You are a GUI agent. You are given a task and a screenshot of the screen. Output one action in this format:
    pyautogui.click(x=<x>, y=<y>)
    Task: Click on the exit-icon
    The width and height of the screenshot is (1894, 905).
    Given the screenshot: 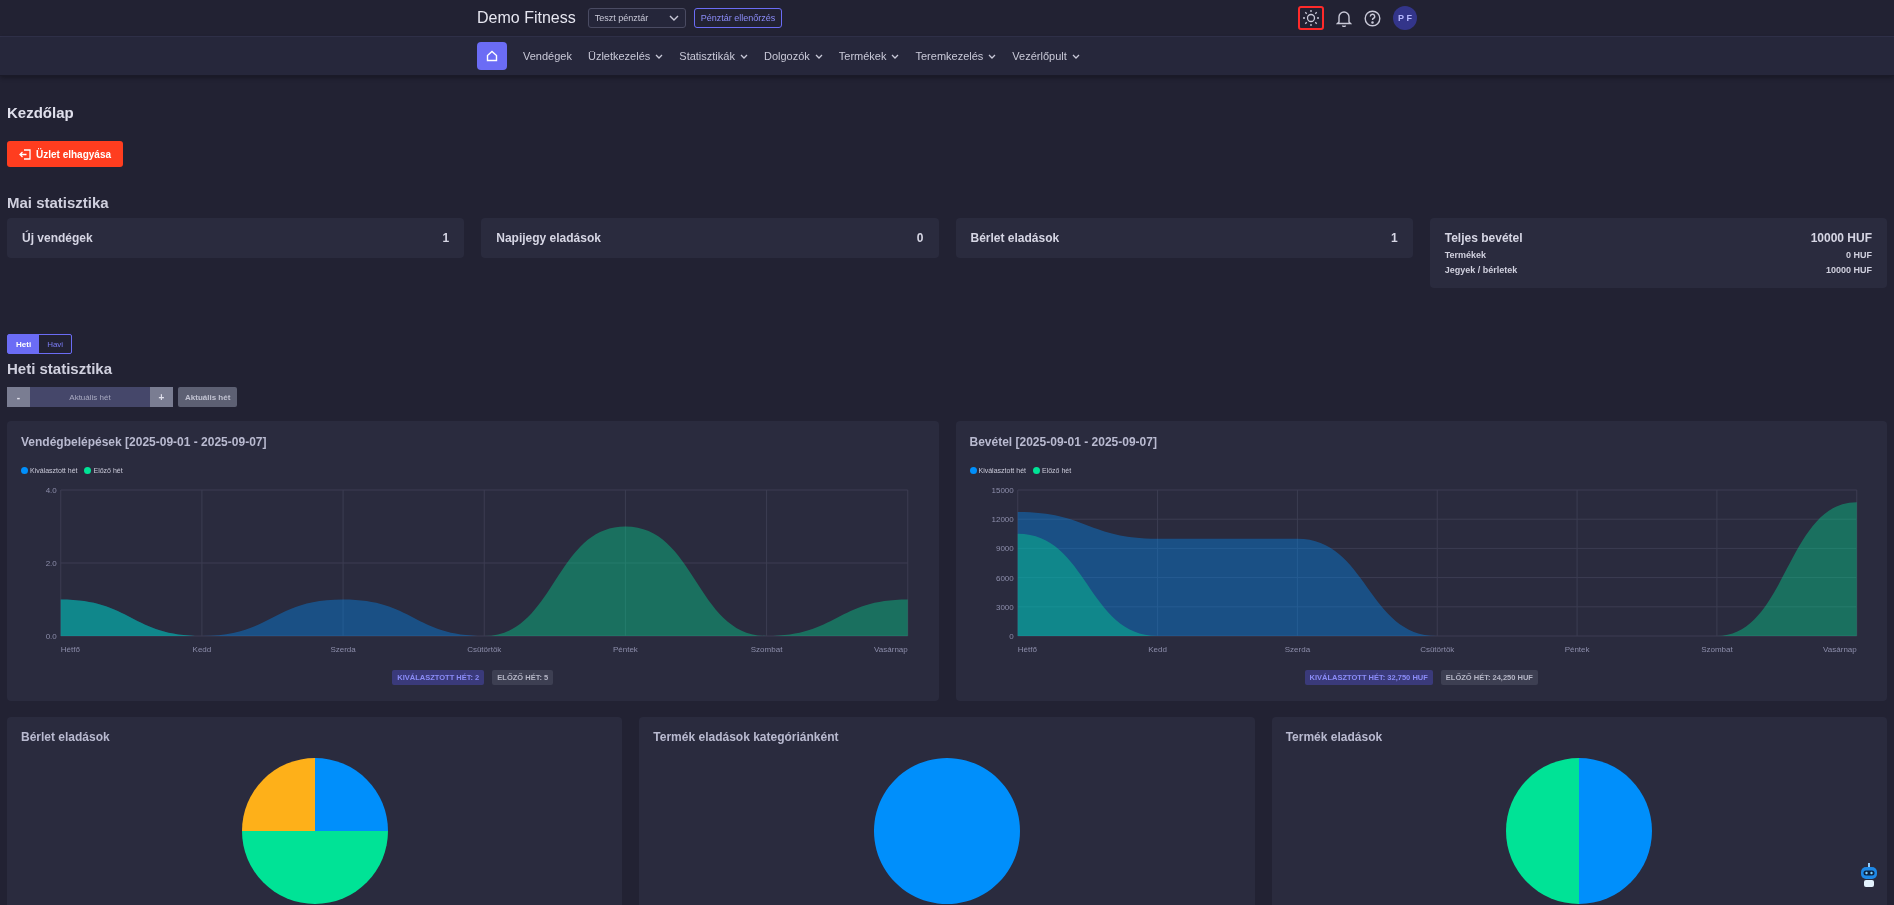 What is the action you would take?
    pyautogui.click(x=25, y=154)
    